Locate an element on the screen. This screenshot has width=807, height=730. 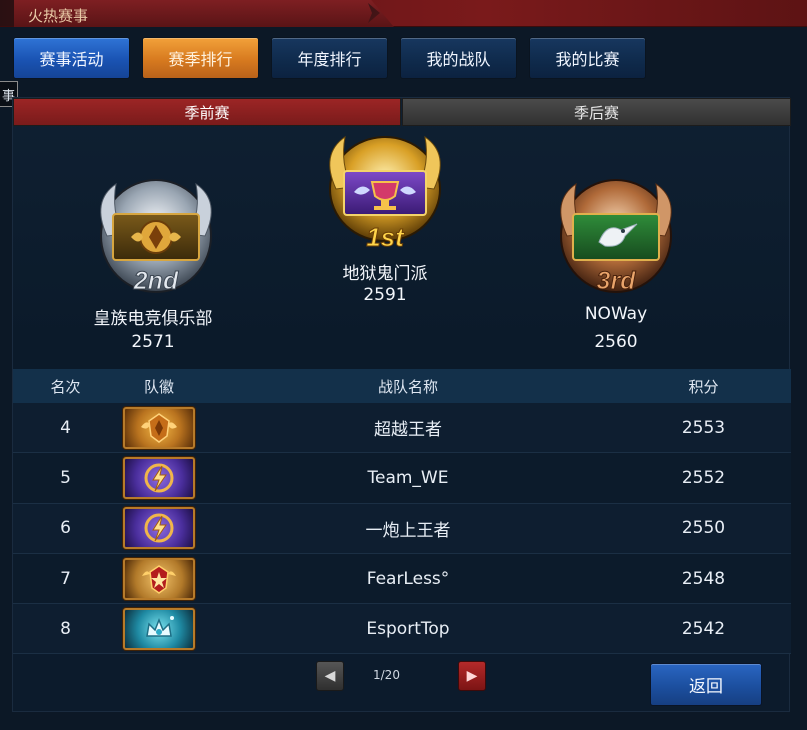
cyan-crystal-crown-icon is located at coordinates (159, 628).